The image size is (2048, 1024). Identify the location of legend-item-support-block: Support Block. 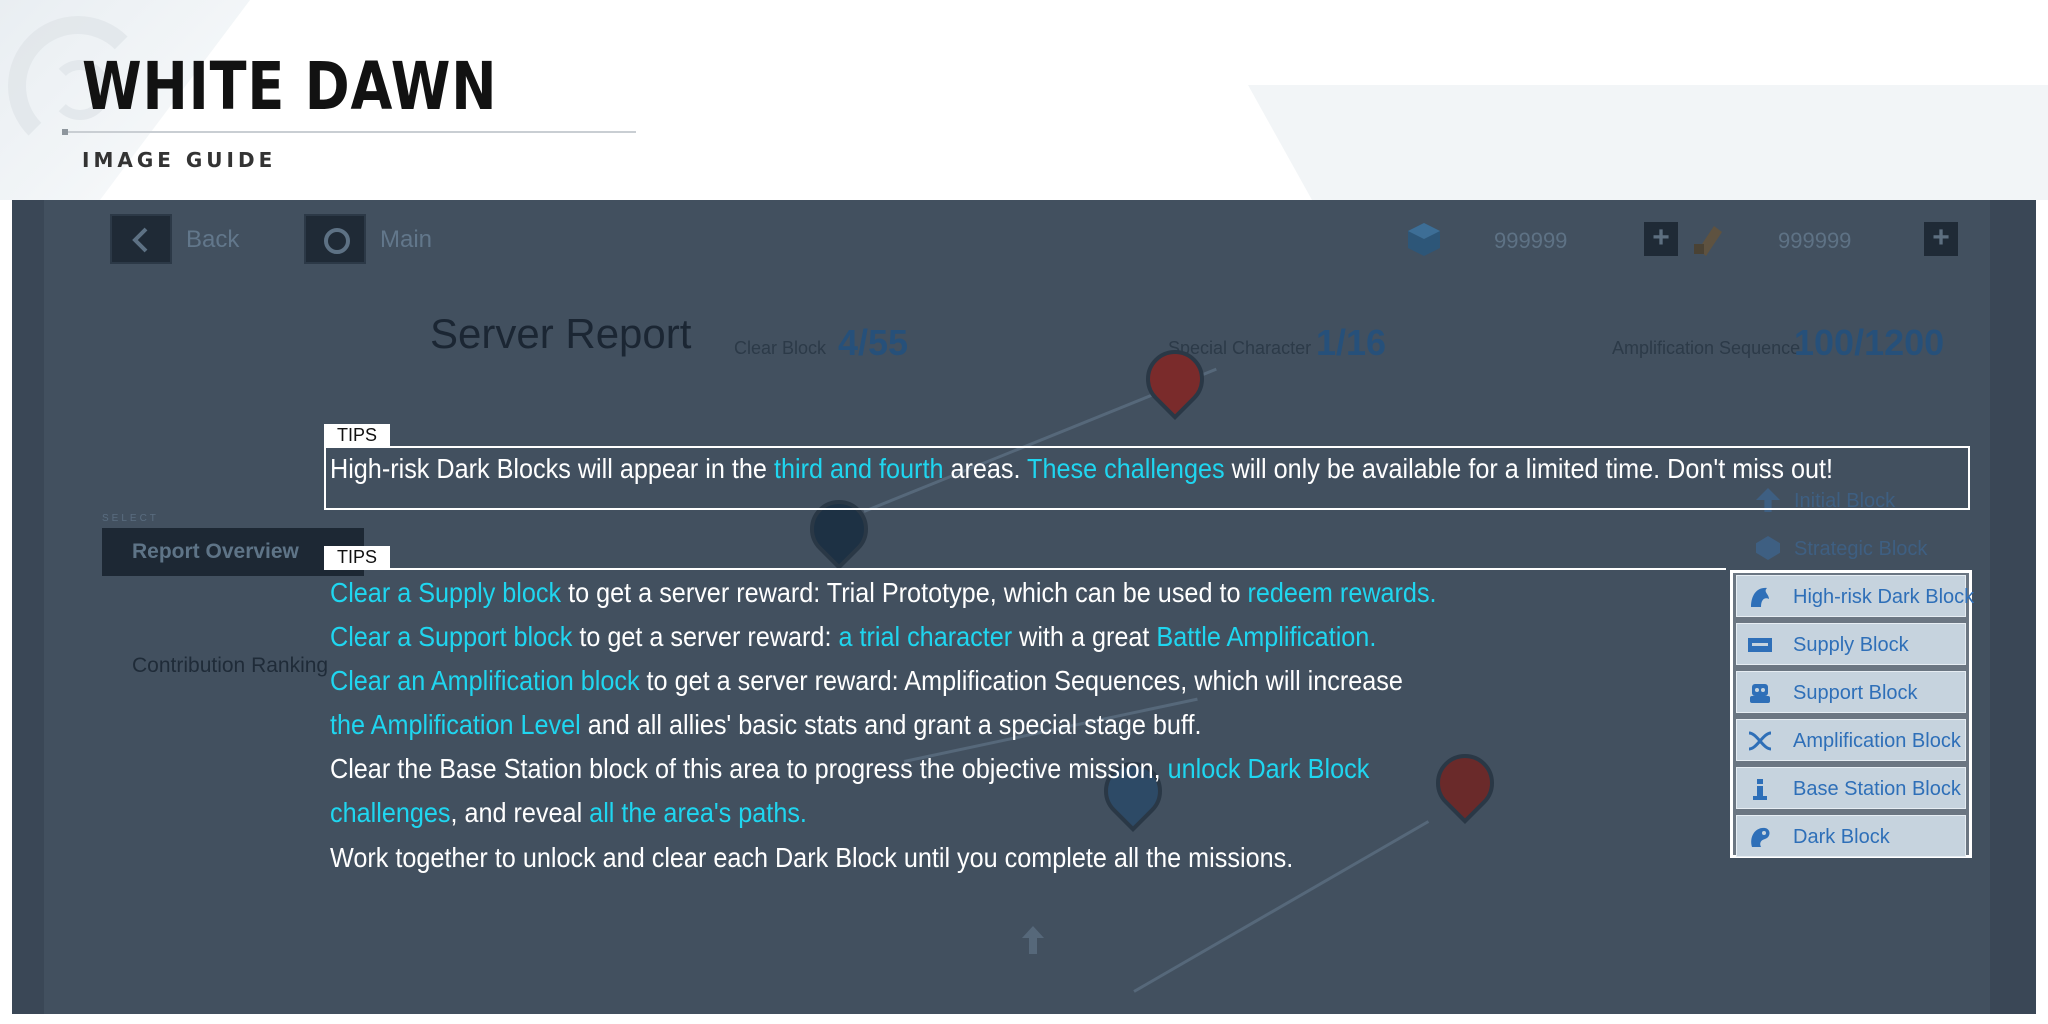
(1851, 692).